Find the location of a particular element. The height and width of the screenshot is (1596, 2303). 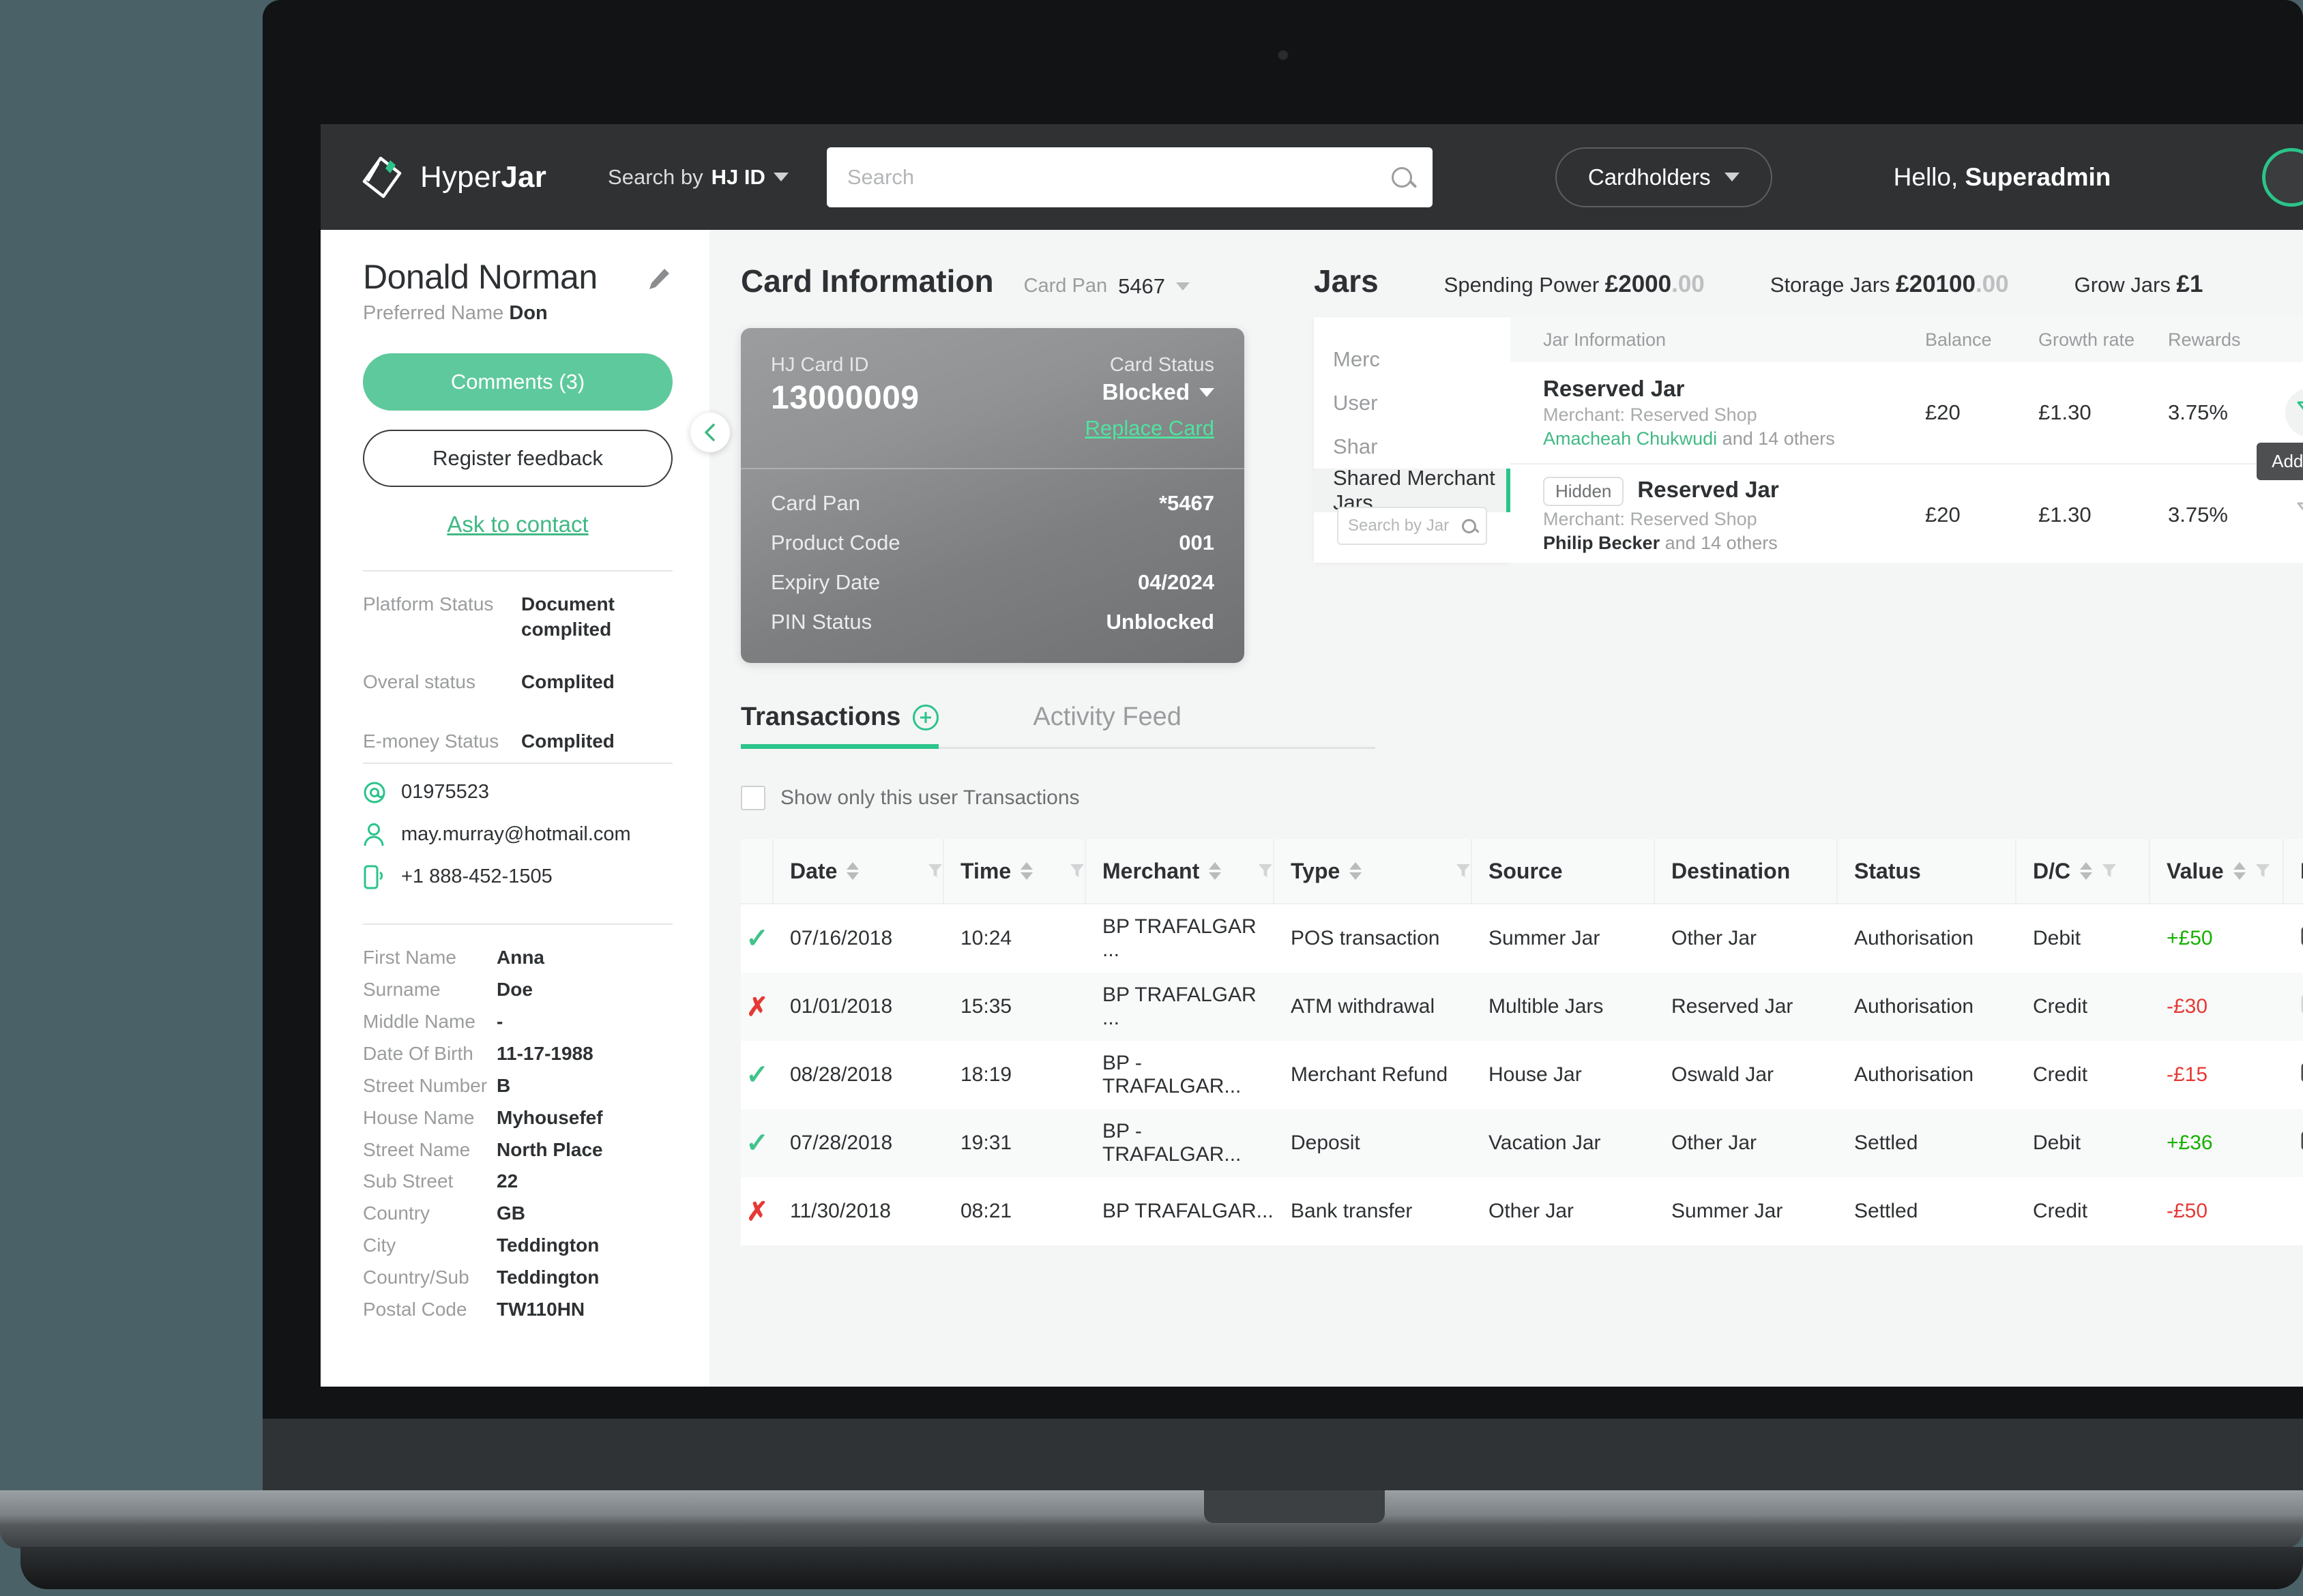

cell-status: Settled is located at coordinates (1886, 1211).